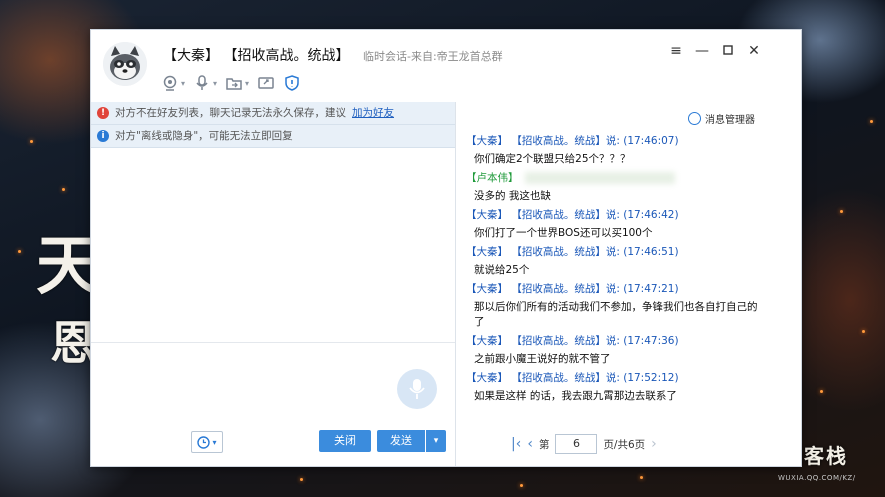 The height and width of the screenshot is (497, 885). Describe the element at coordinates (103, 113) in the screenshot. I see `warning-icon: !` at that location.